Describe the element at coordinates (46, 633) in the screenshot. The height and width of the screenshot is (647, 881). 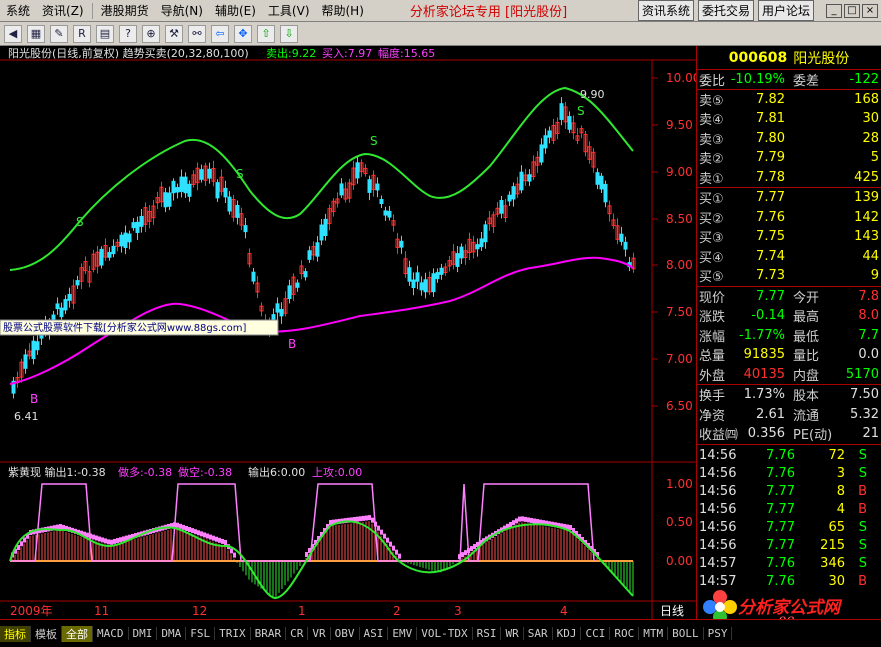
I see `tab-template: 模板` at that location.